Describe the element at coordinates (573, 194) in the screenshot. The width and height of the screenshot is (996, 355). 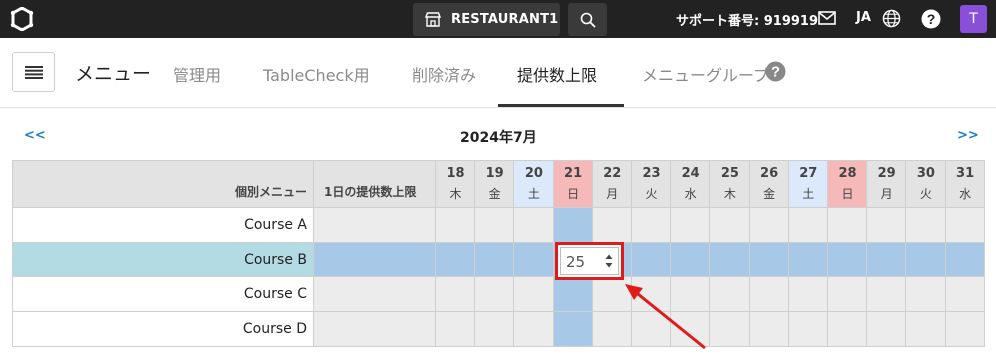
I see `day-of-week: 日` at that location.